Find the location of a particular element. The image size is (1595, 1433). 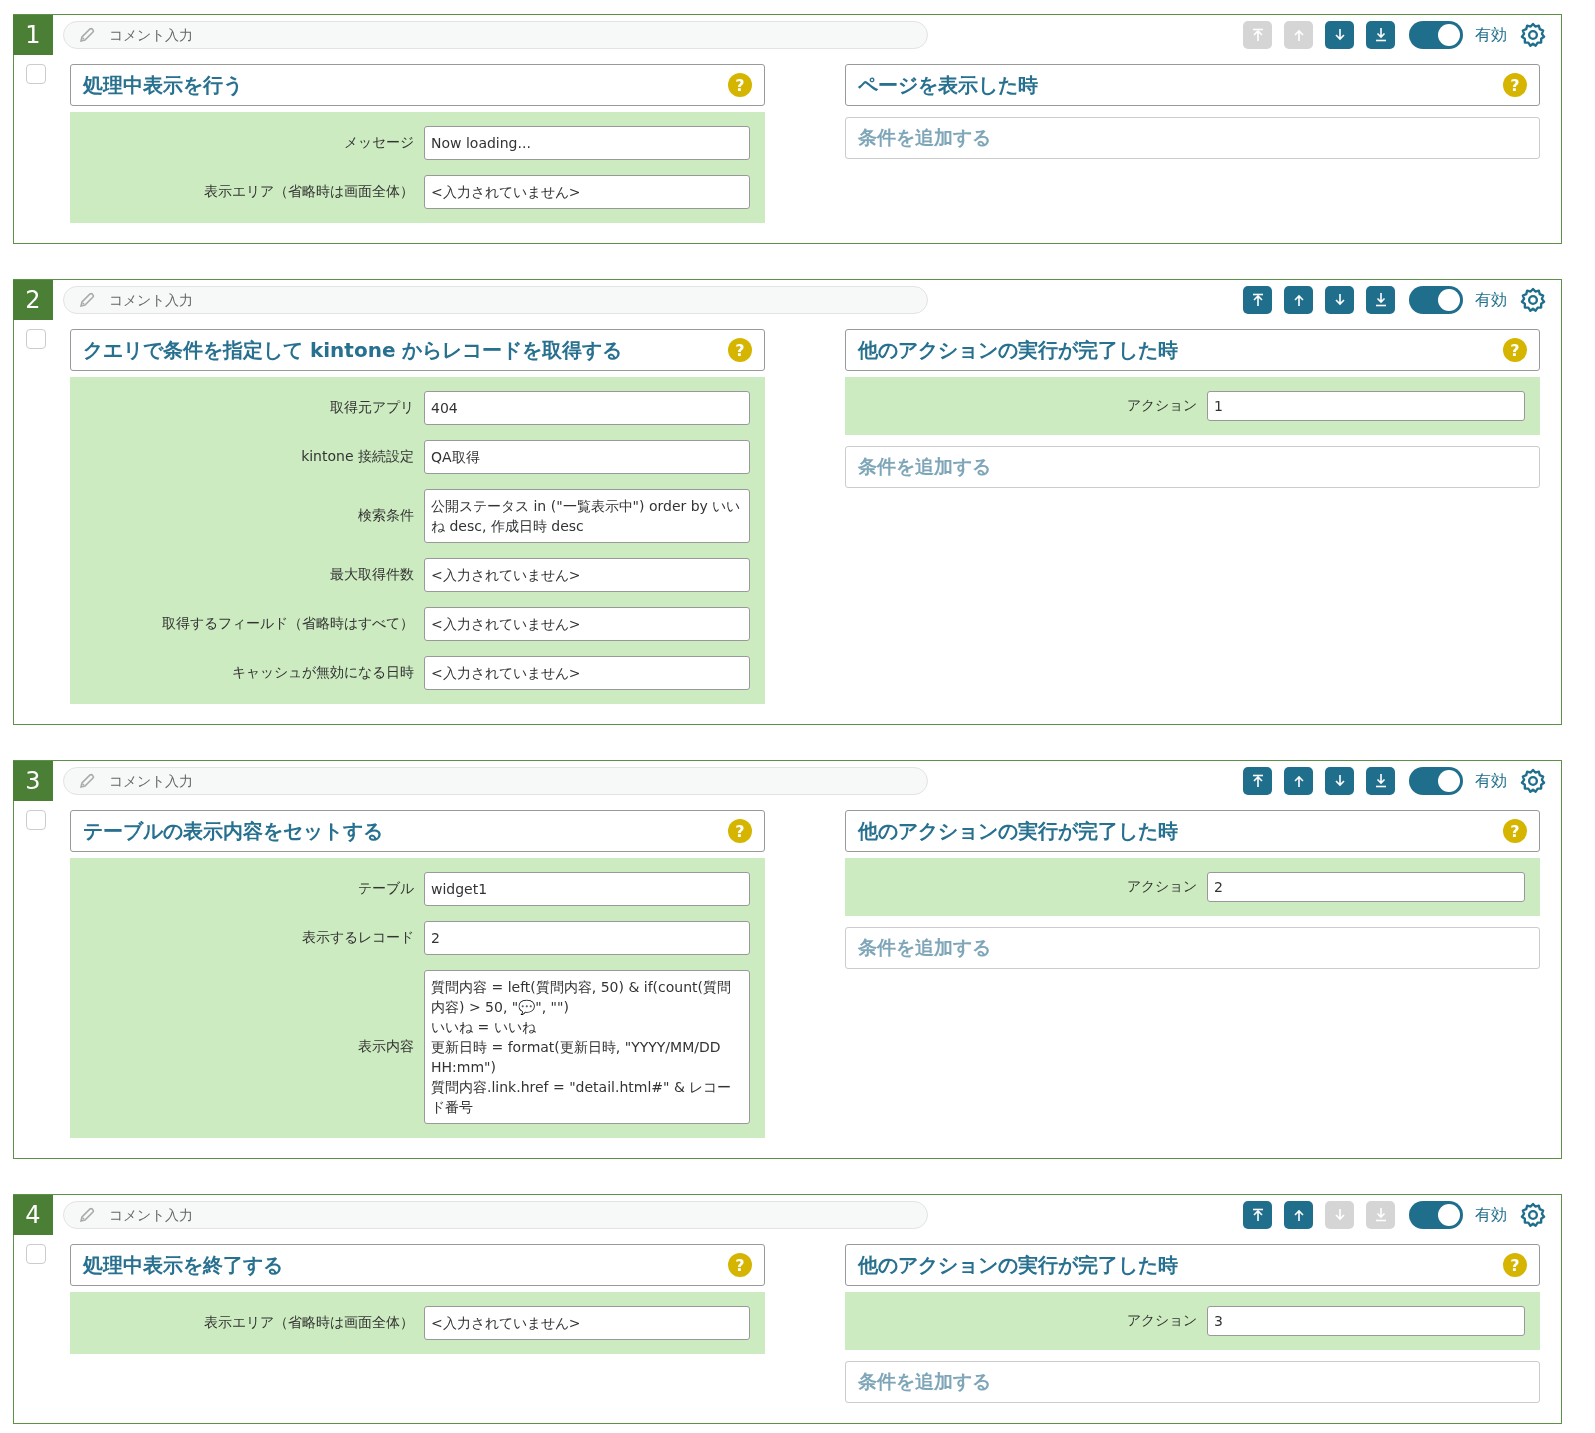

action-title: クエリで条件を指定して kintone からレコードを取得する ? is located at coordinates (417, 350).